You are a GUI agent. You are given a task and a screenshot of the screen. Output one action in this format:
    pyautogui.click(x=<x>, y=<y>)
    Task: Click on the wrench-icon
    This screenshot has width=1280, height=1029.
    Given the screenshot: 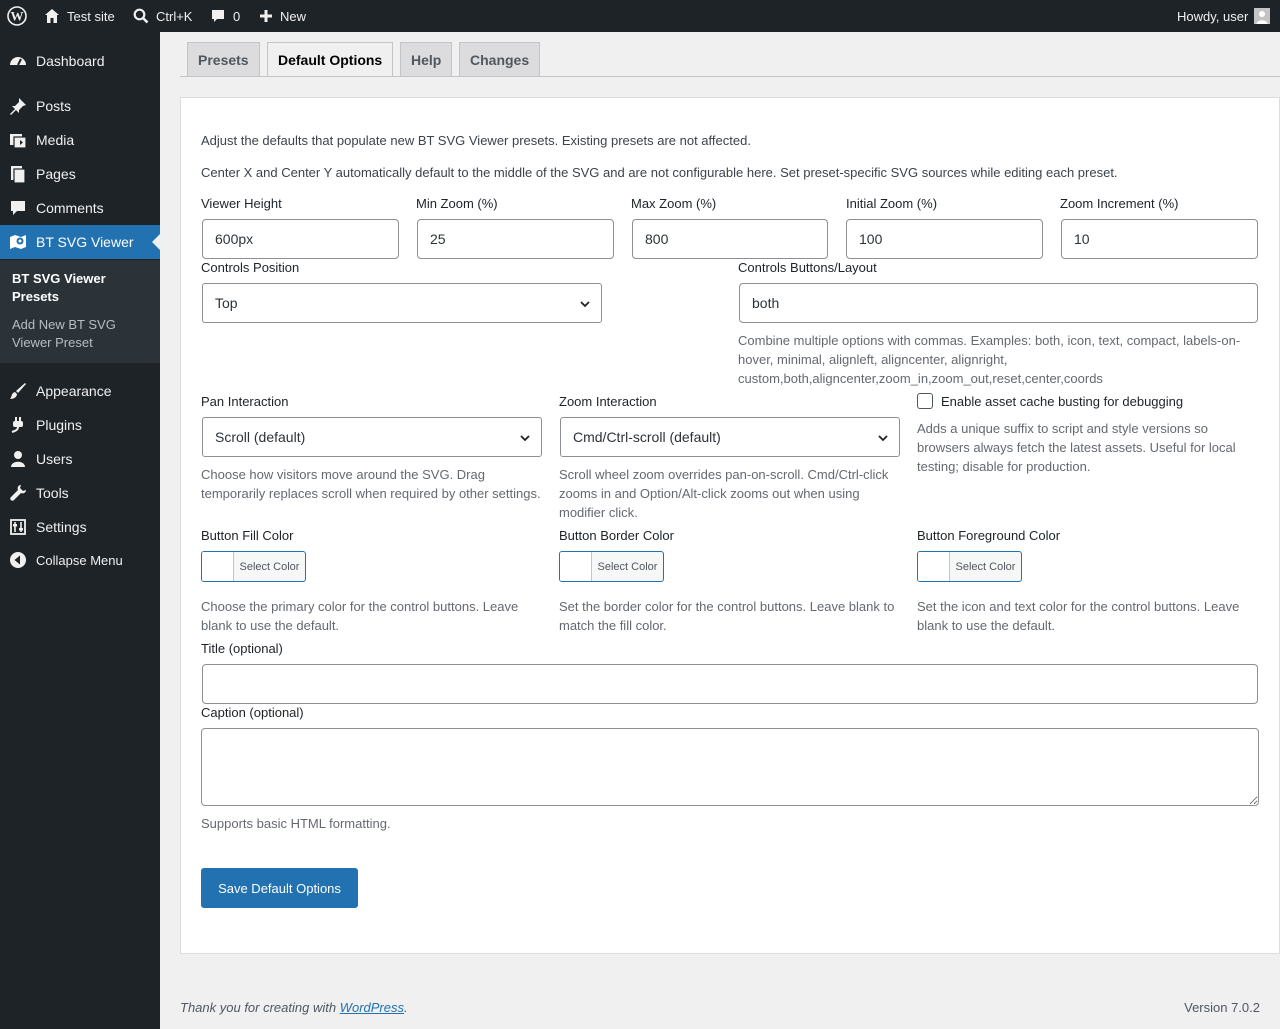 What is the action you would take?
    pyautogui.click(x=18, y=493)
    